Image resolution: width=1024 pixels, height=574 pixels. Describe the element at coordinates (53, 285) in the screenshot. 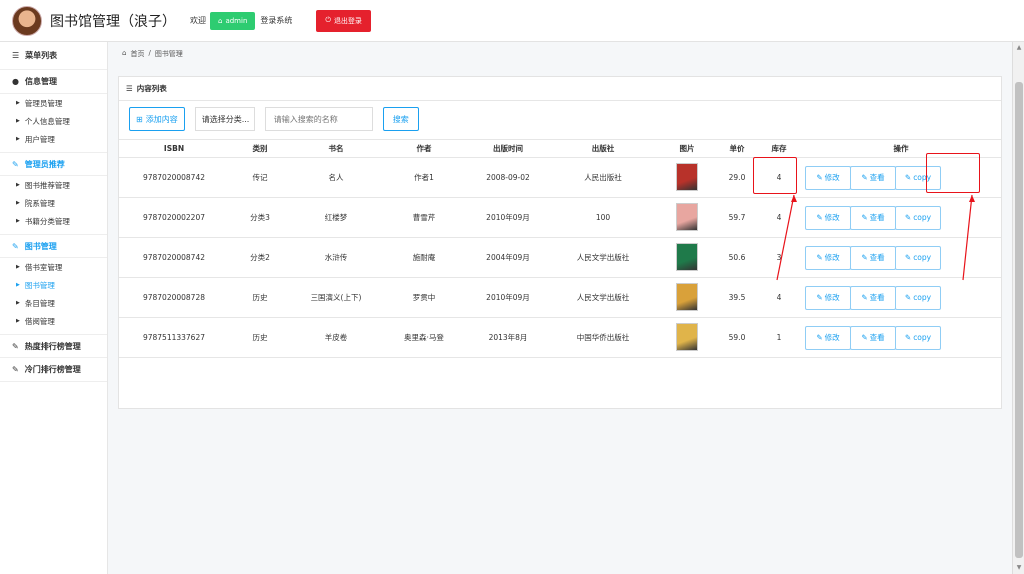

I see `sidebar-item-book-manage: ▶ 图书管理` at that location.